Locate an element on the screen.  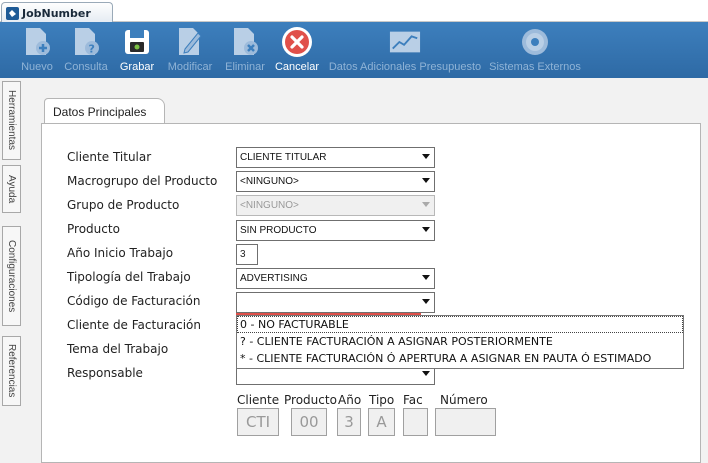
grupo-producto-select: <NINGUNO> is located at coordinates (335, 205).